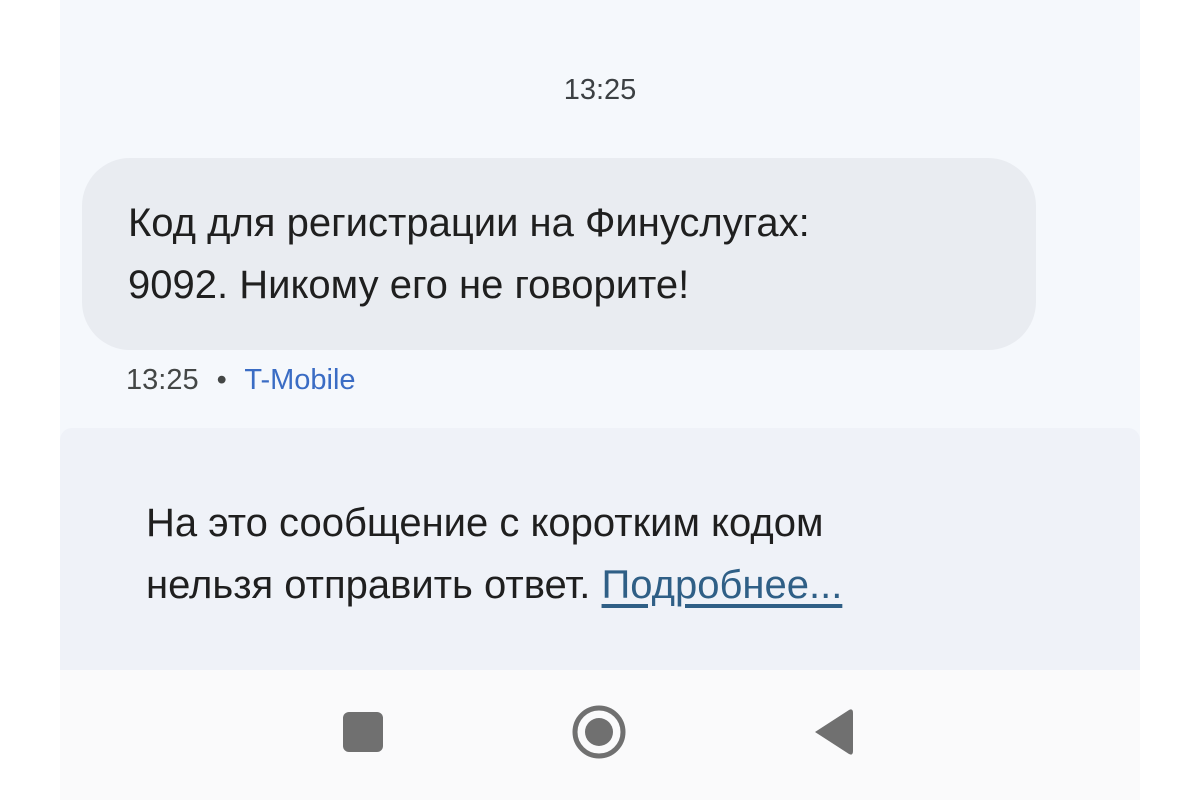  What do you see at coordinates (485, 523) in the screenshot?
I see `notice-line-1: На это сообщение с коротким кодом` at bounding box center [485, 523].